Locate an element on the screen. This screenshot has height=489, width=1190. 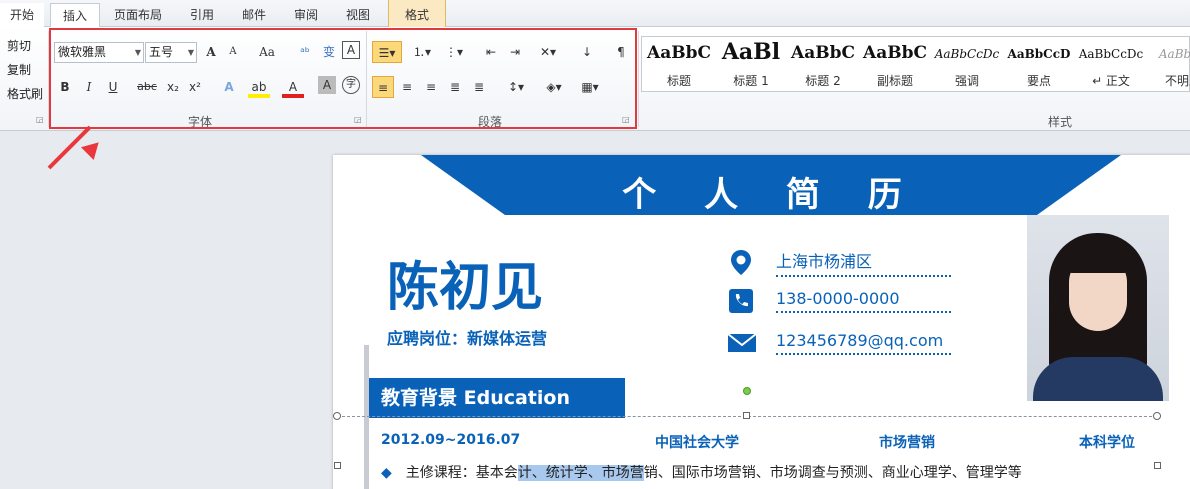
edu-degree: 本科学位 is located at coordinates (1107, 443).